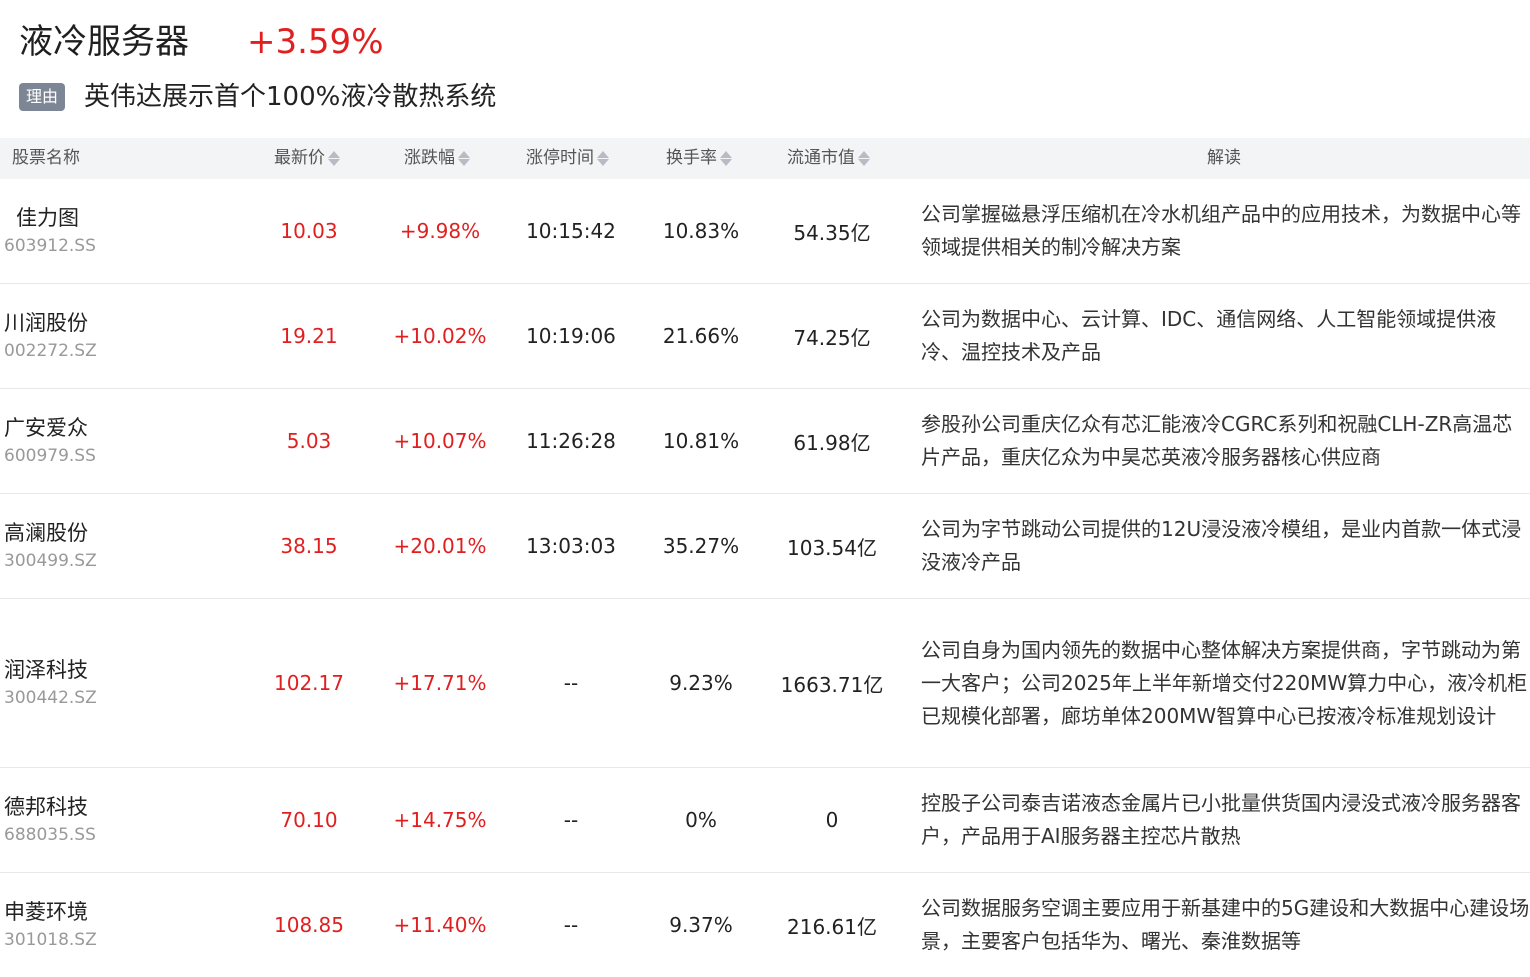 This screenshot has height=977, width=1530. Describe the element at coordinates (440, 683) in the screenshot. I see `change-cell: +17.71%` at that location.